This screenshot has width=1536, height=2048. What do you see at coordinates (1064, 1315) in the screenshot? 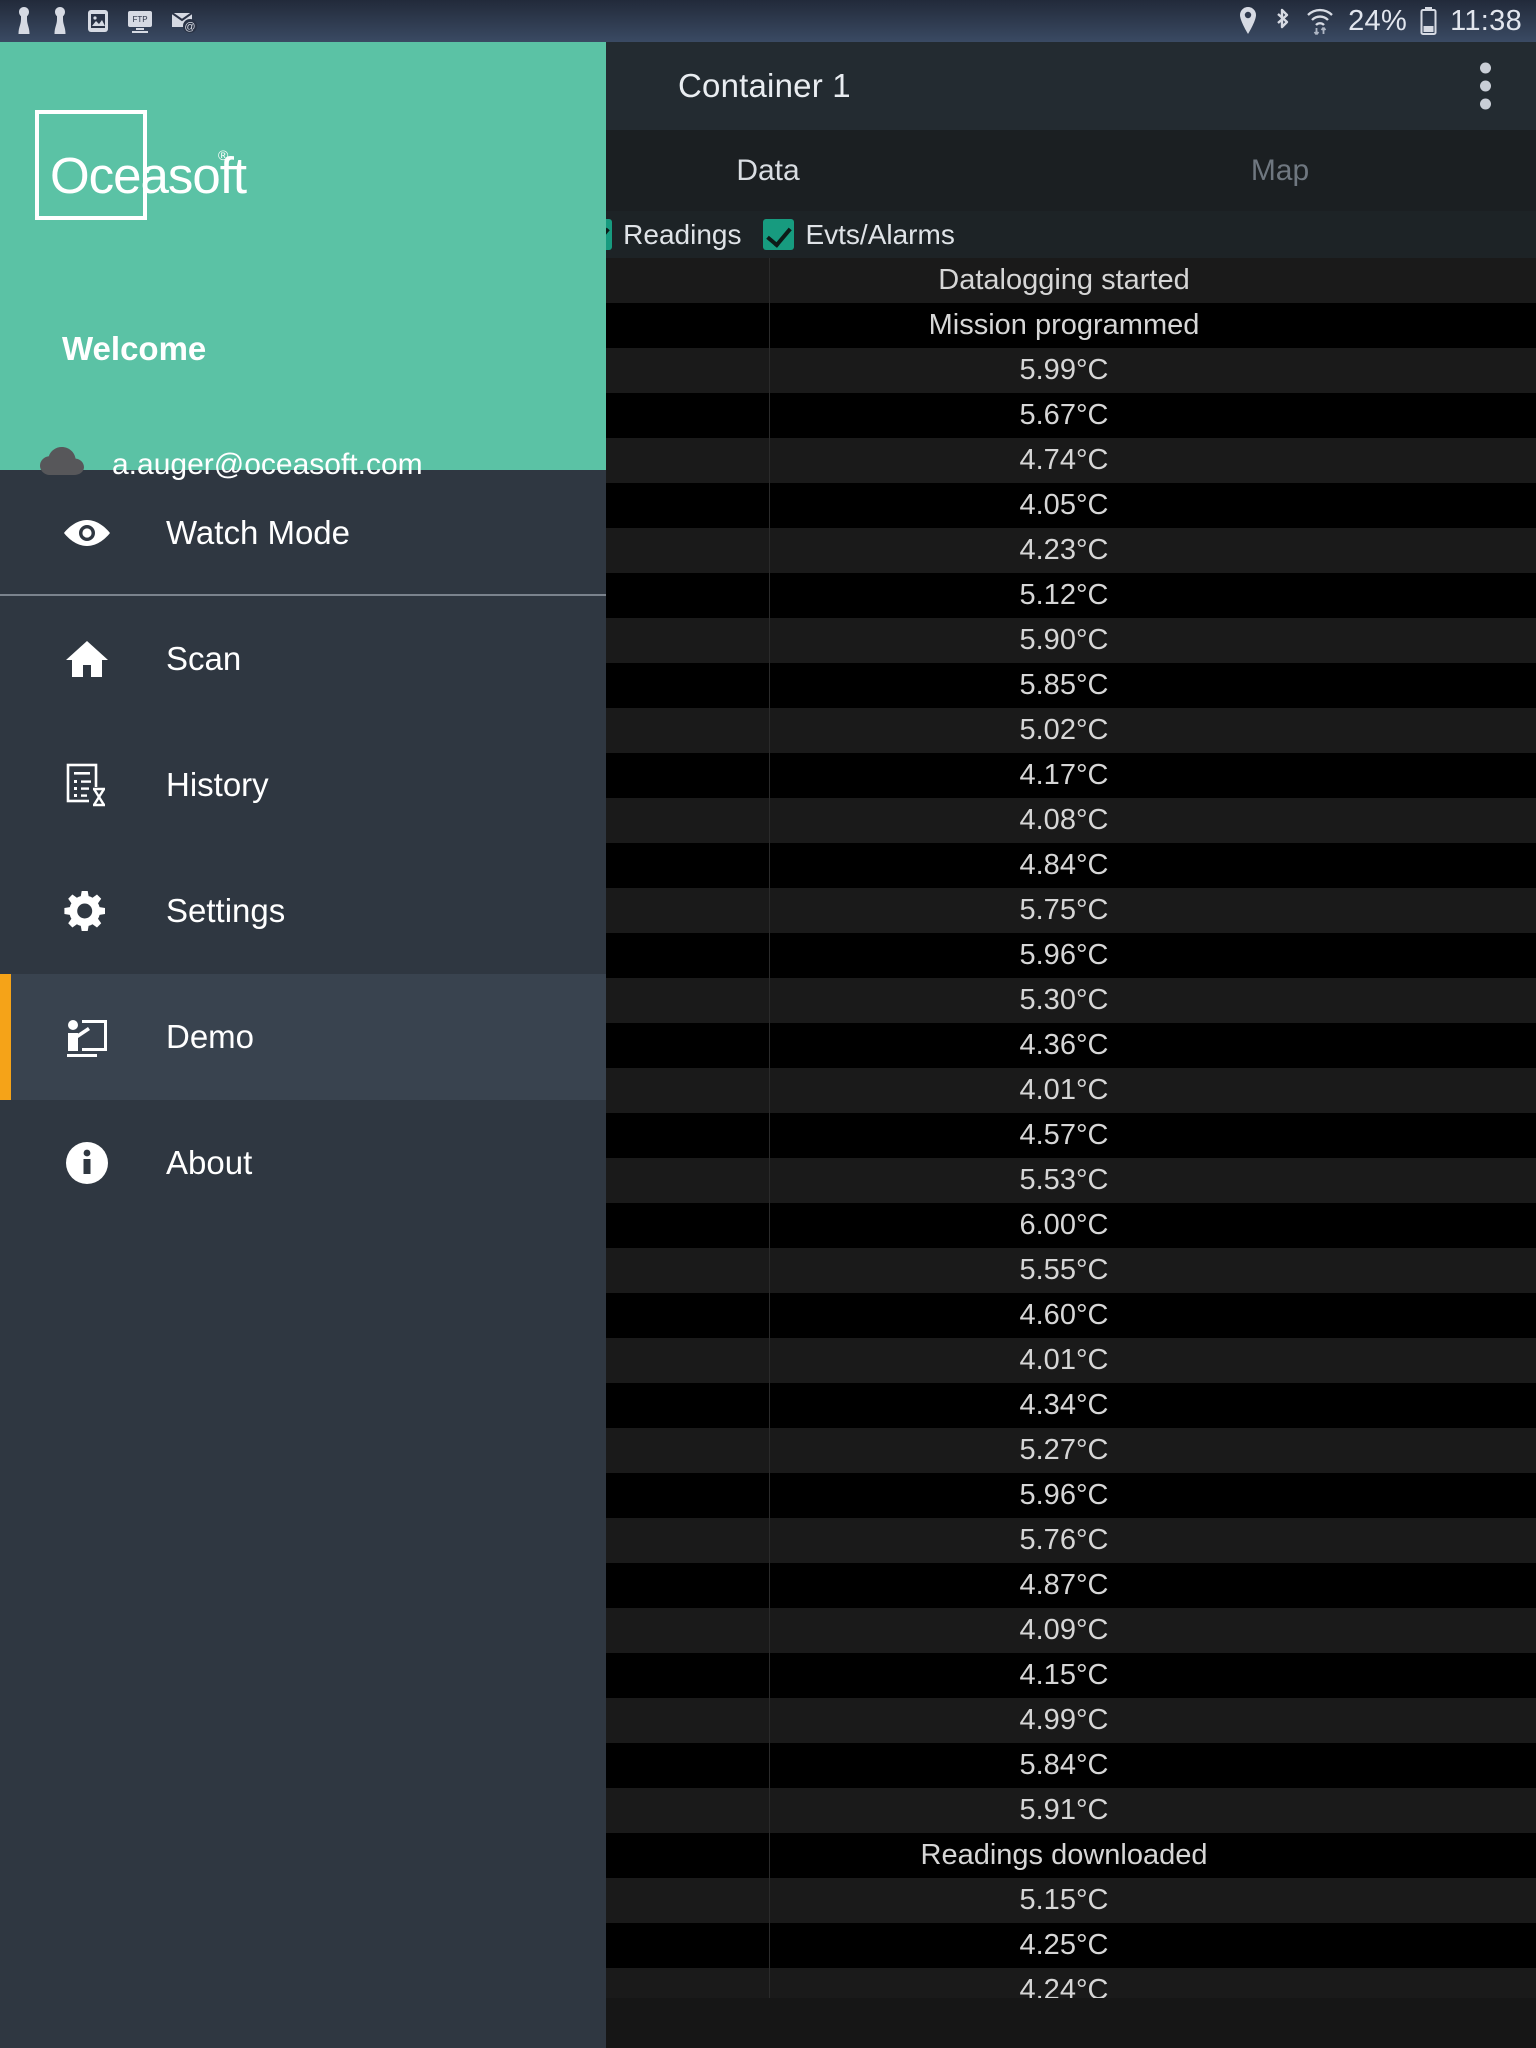
I see `table-cell-value: 4.60°C` at bounding box center [1064, 1315].